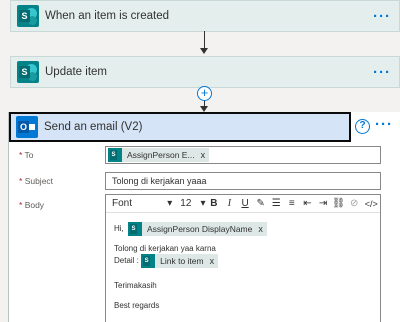 This screenshot has height=322, width=400. Describe the element at coordinates (76, 72) in the screenshot. I see `update-item-title: Update item` at that location.